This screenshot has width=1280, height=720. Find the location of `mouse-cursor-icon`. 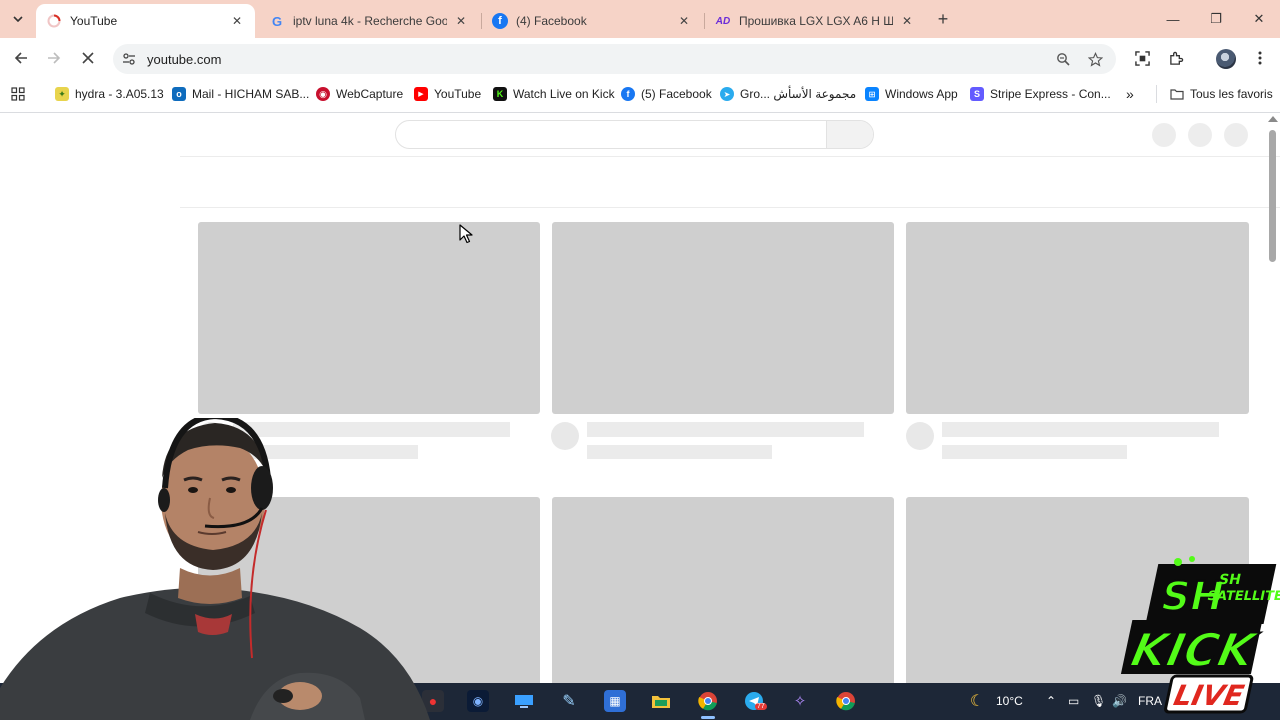

mouse-cursor-icon is located at coordinates (466, 234).